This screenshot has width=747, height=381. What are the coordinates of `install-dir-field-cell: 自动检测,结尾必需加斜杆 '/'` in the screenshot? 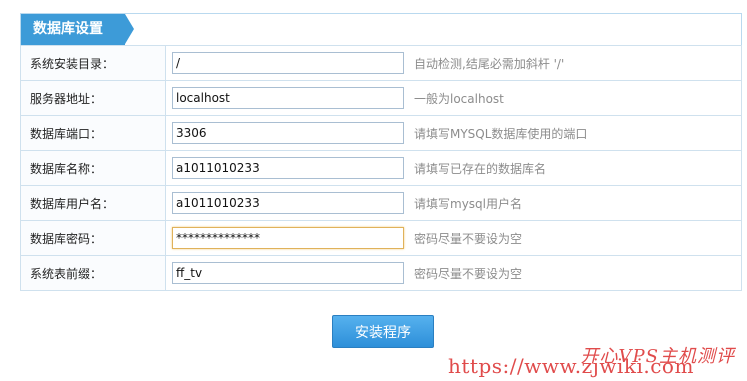 It's located at (453, 63).